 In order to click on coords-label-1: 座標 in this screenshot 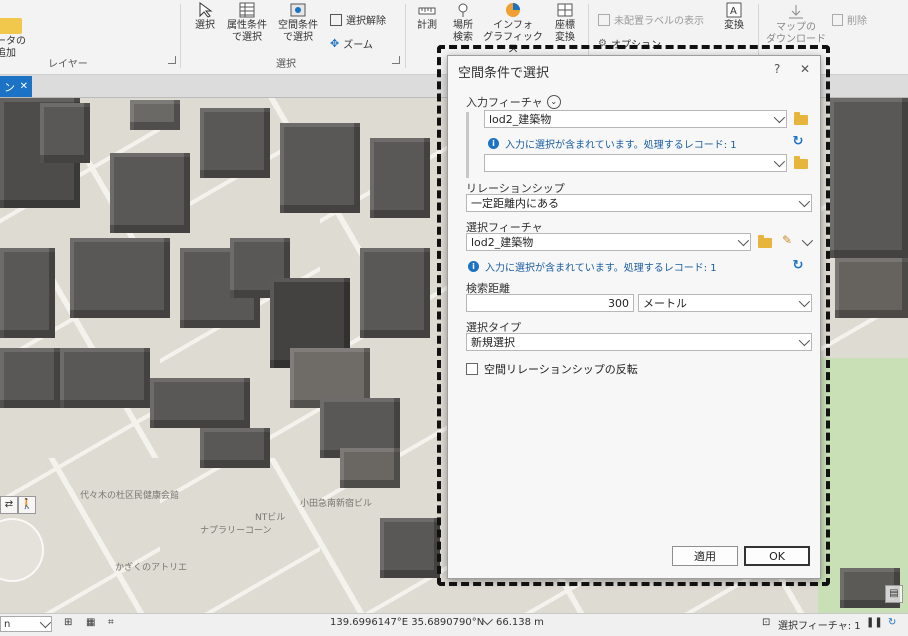, I will do `click(565, 25)`.